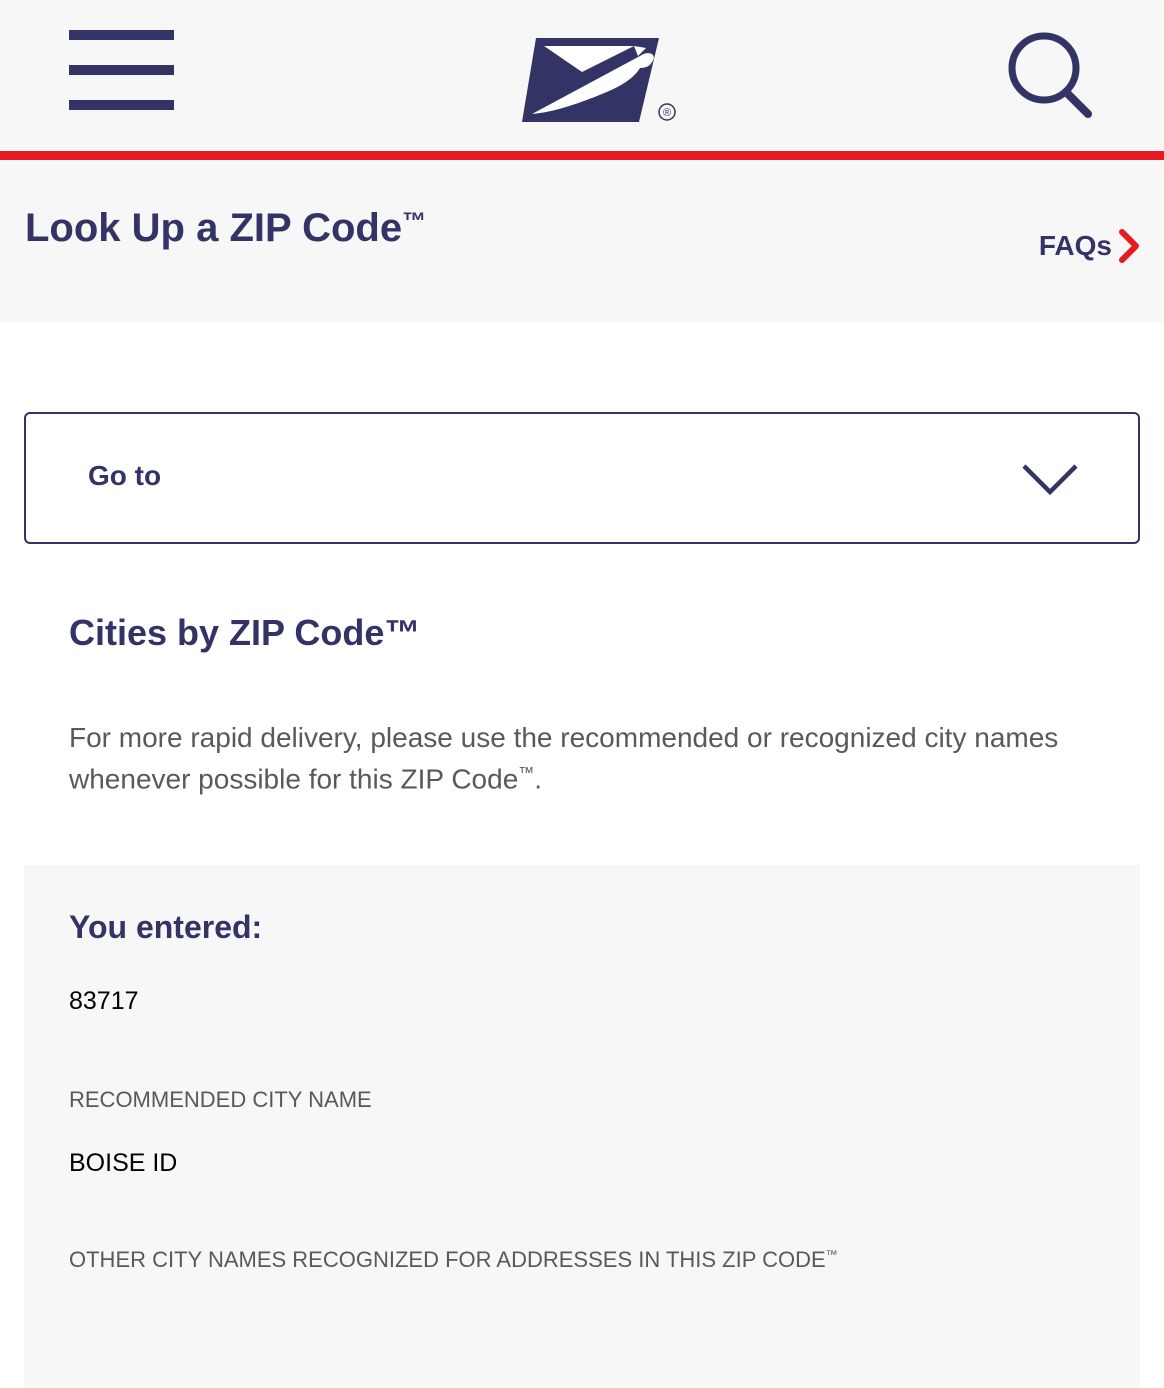 The width and height of the screenshot is (1164, 1388). What do you see at coordinates (1050, 76) in the screenshot?
I see `search-icon` at bounding box center [1050, 76].